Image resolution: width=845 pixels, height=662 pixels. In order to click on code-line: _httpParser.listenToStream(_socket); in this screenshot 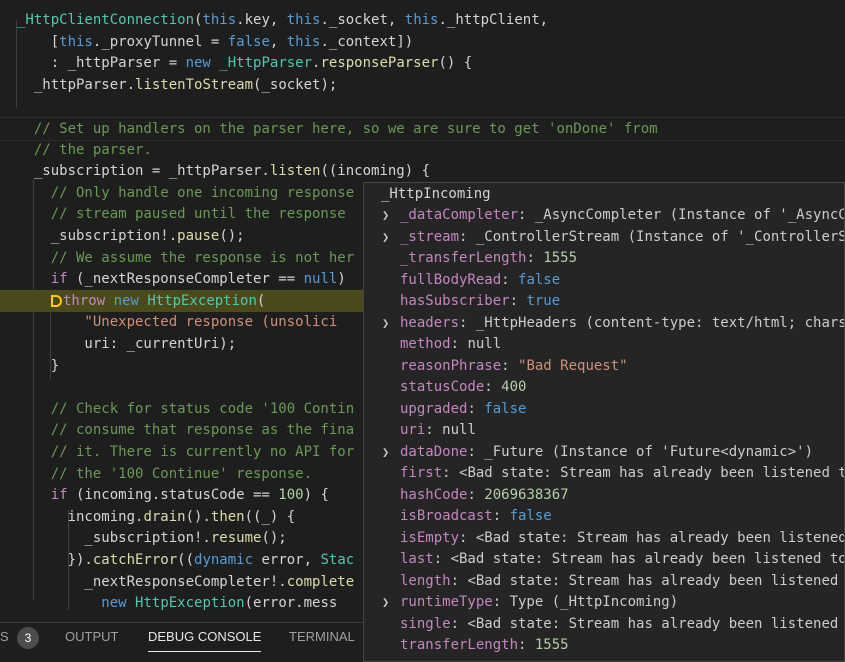, I will do `click(168, 85)`.